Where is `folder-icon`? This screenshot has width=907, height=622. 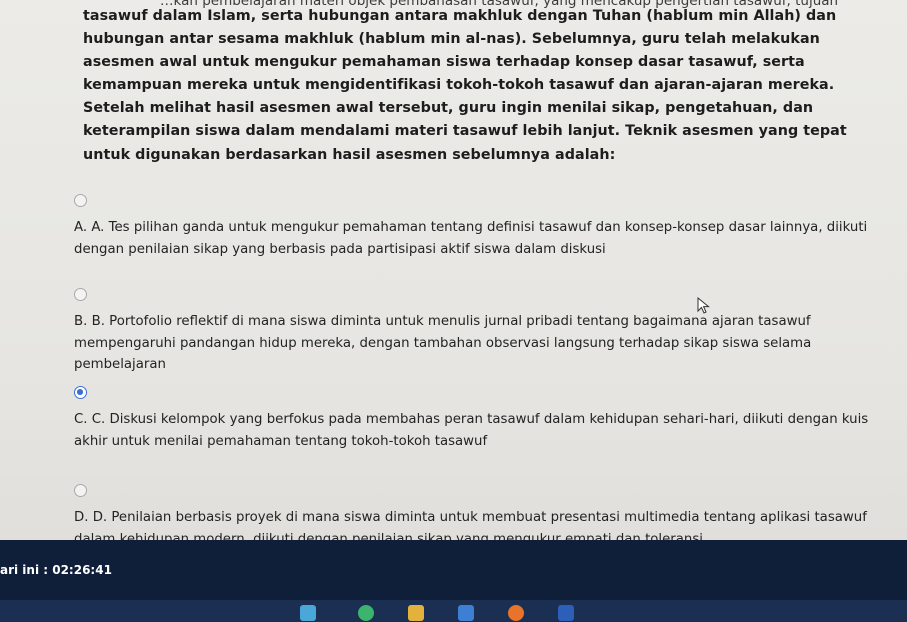
folder-icon is located at coordinates (416, 613).